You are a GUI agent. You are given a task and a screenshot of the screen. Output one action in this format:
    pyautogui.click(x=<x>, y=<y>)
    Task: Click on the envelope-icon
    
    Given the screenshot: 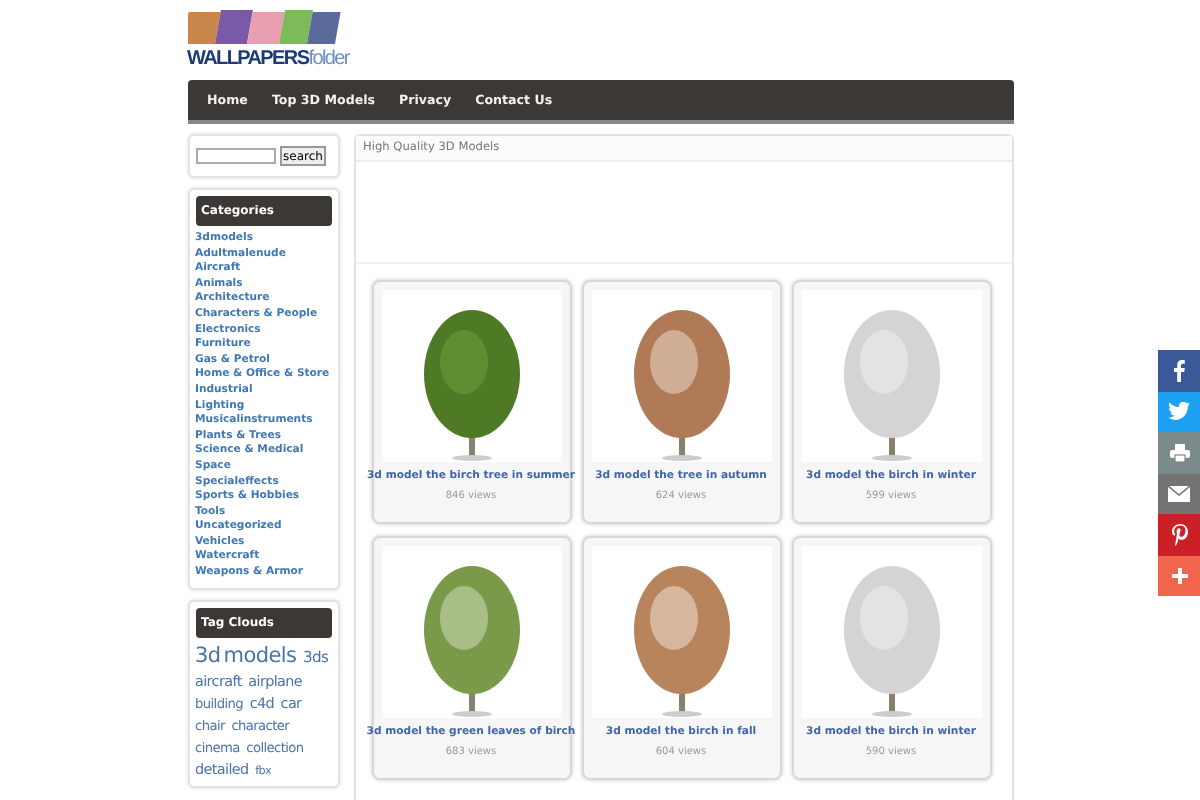 What is the action you would take?
    pyautogui.click(x=1179, y=493)
    